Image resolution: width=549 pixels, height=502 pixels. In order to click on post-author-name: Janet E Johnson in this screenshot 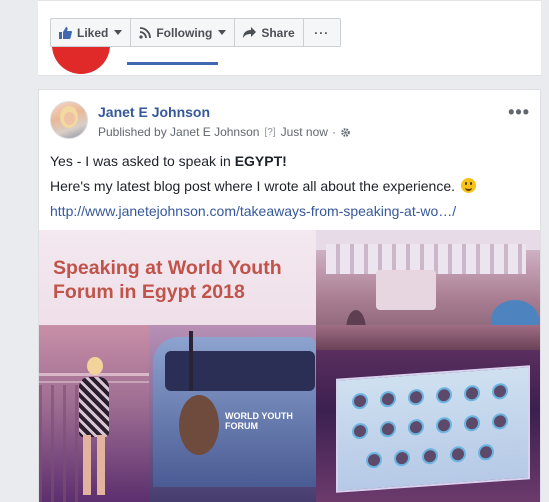, I will do `click(154, 112)`.